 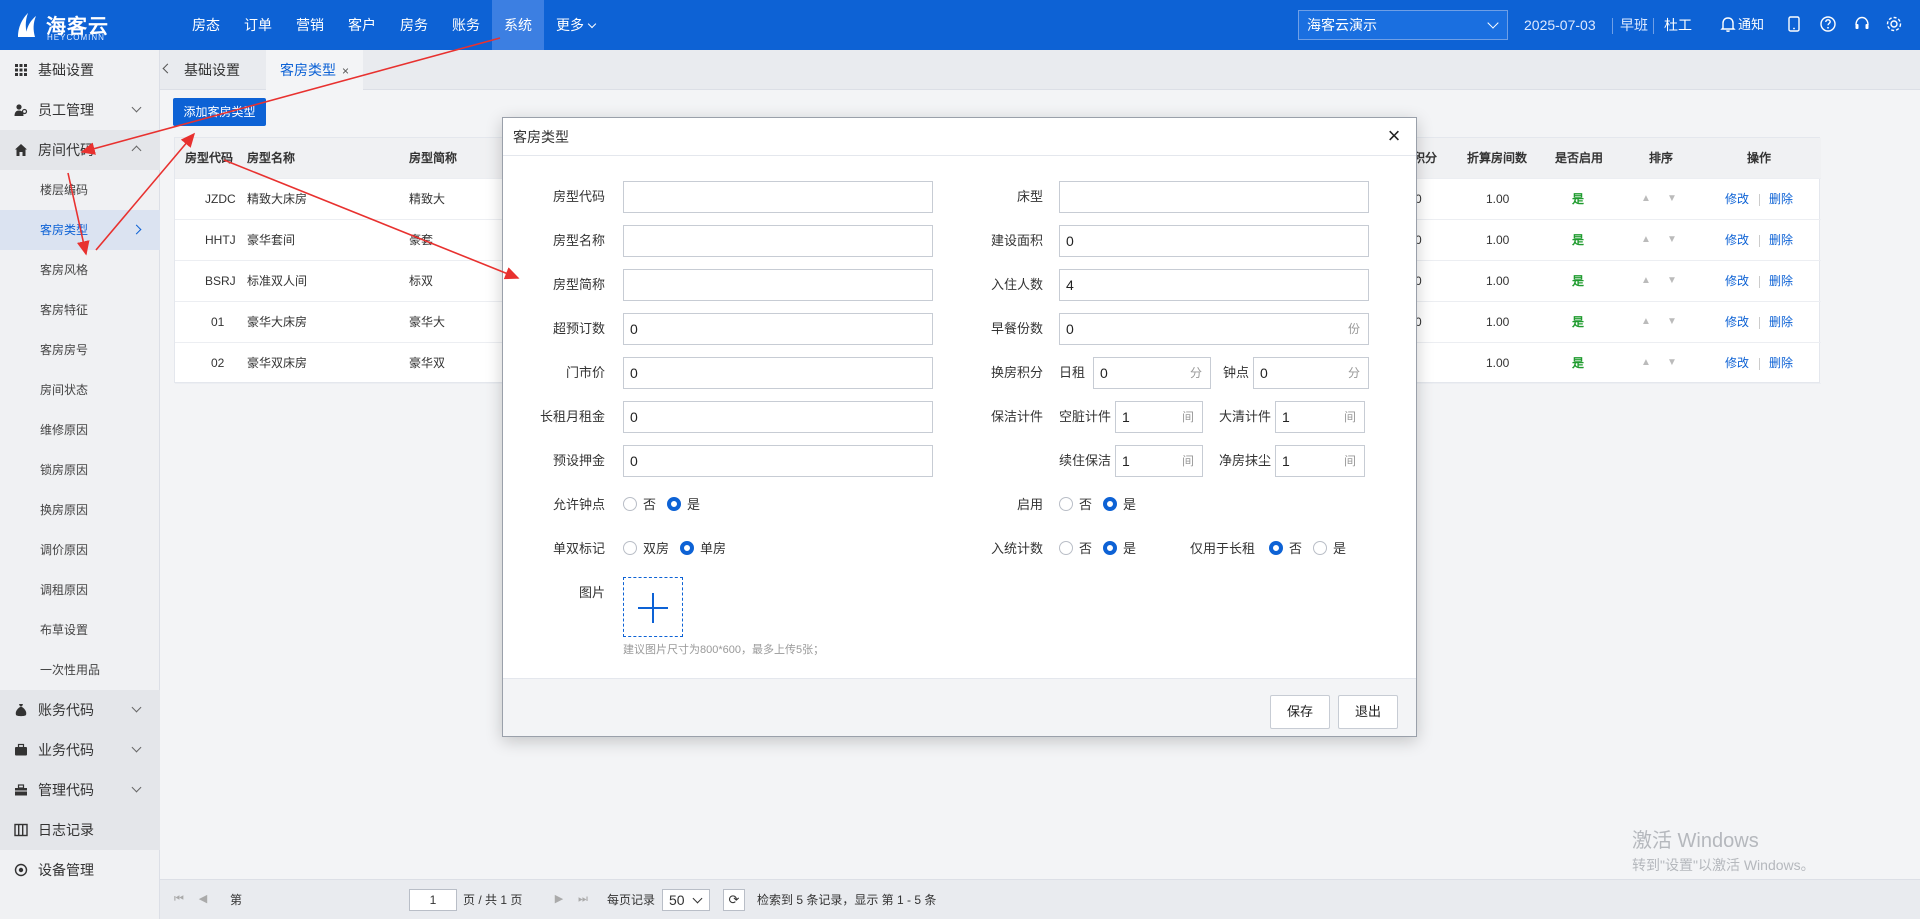 I want to click on deposit-input: 0, so click(x=778, y=461).